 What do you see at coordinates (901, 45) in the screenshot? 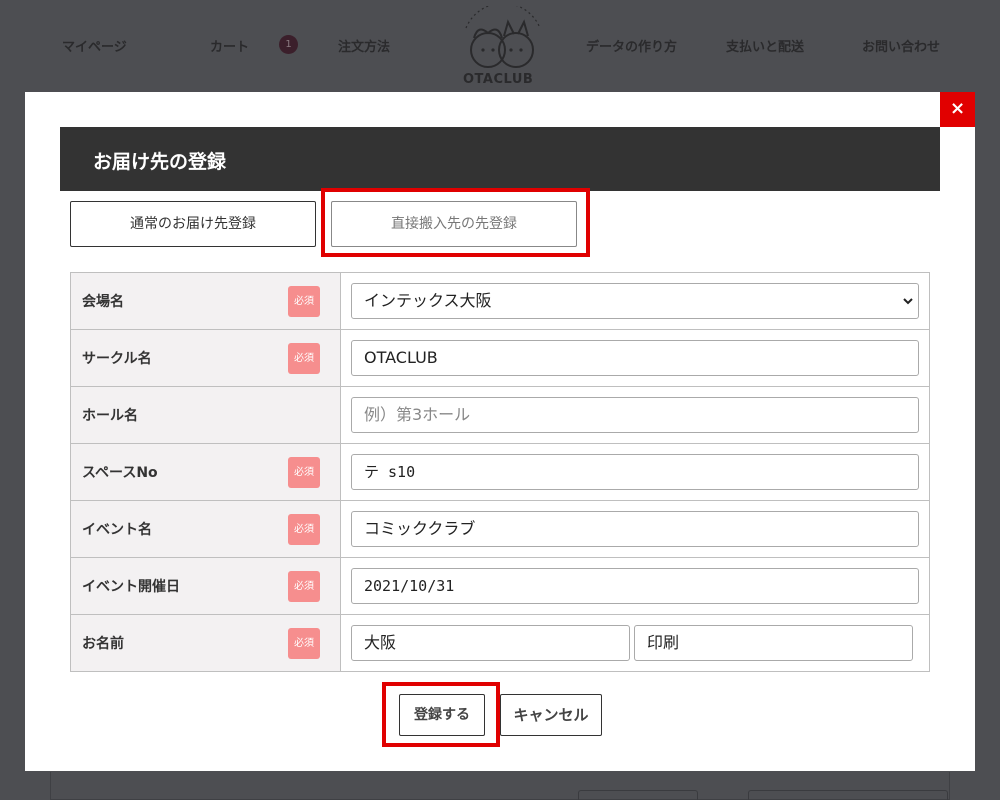
I see `nav-contact: お問い合わせ` at bounding box center [901, 45].